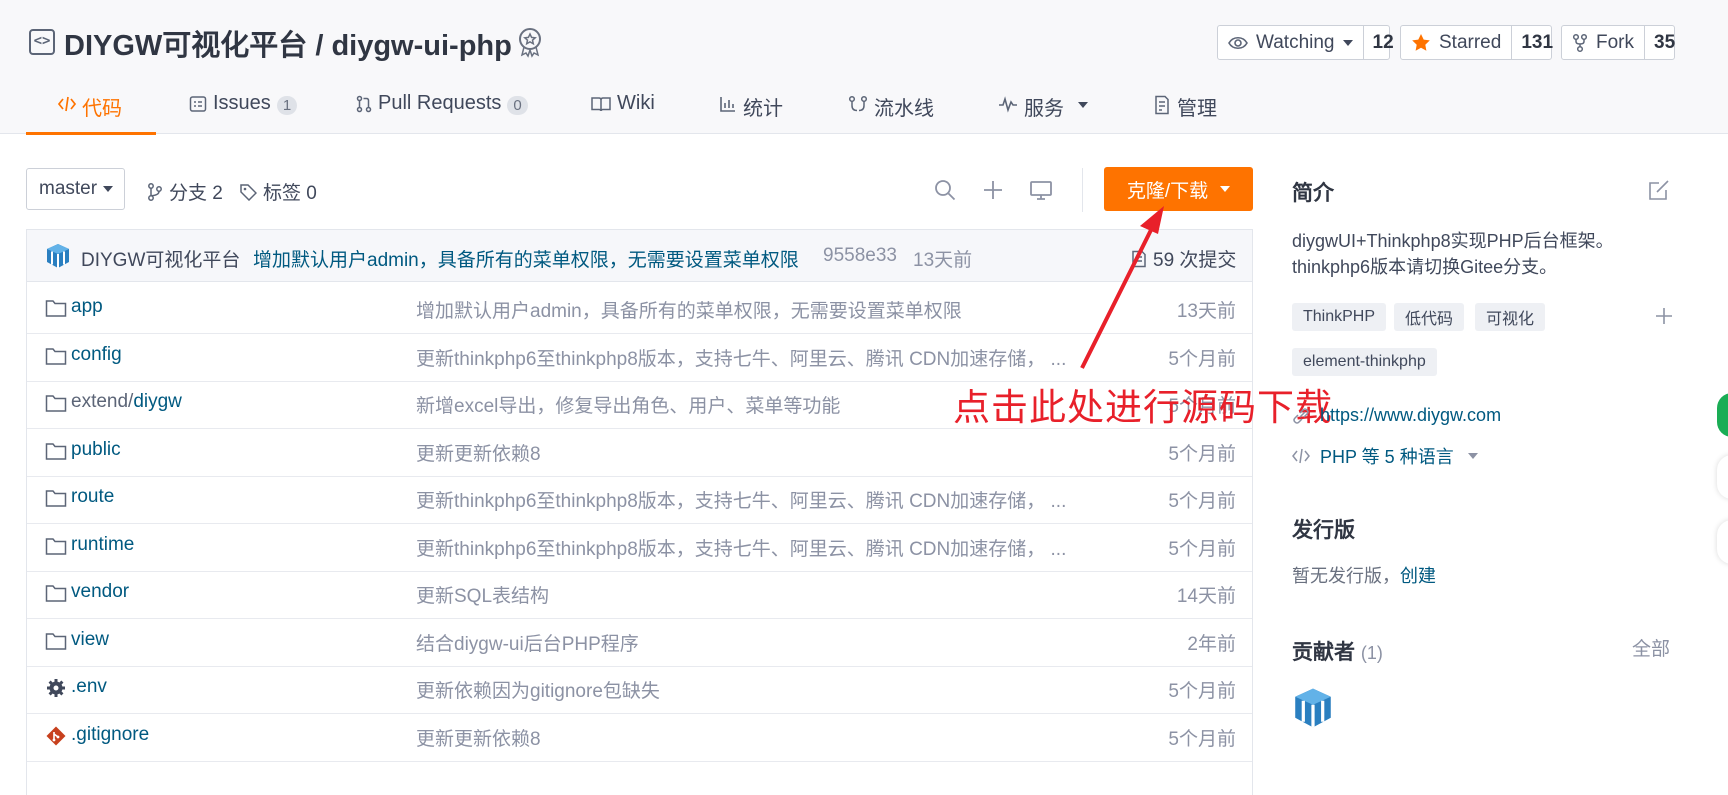 This screenshot has height=795, width=1728. What do you see at coordinates (1722, 415) in the screenshot?
I see `floating-chat-button` at bounding box center [1722, 415].